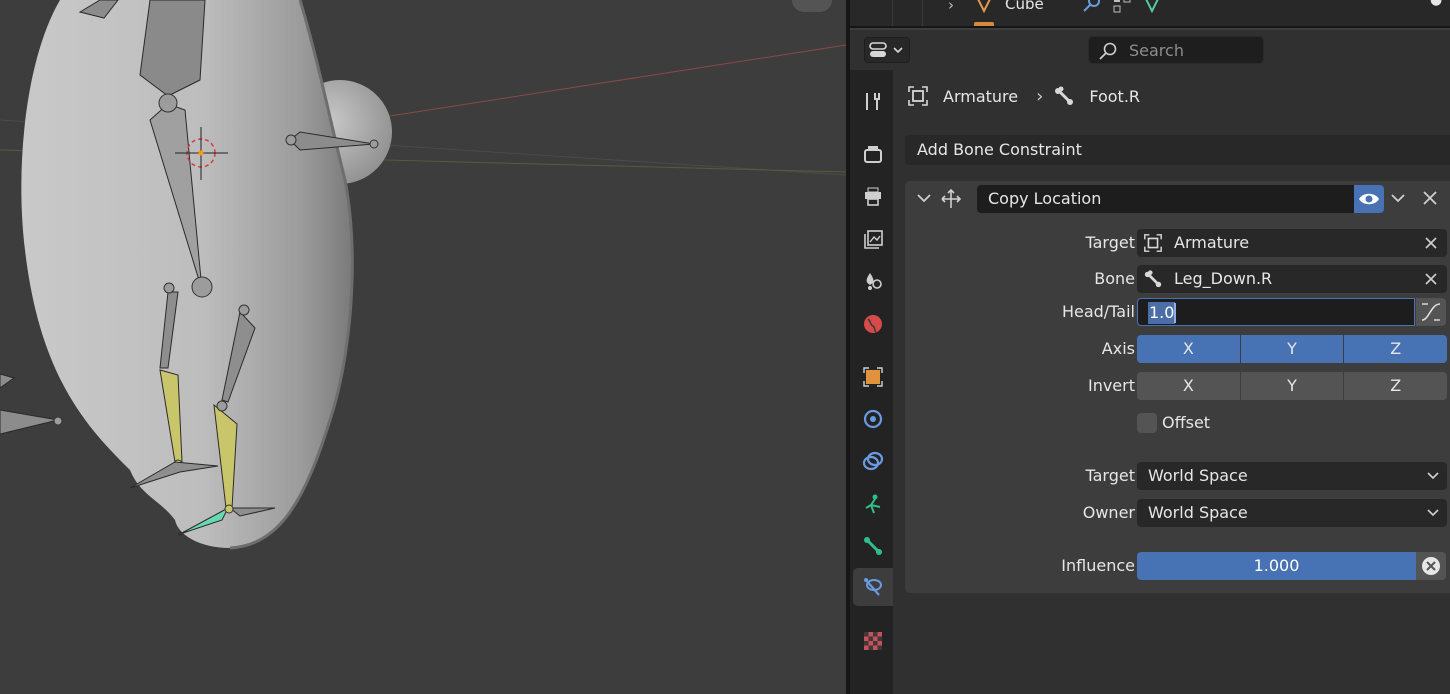 This screenshot has height=694, width=1450. I want to click on breadcrumb-object: Armature, so click(981, 96).